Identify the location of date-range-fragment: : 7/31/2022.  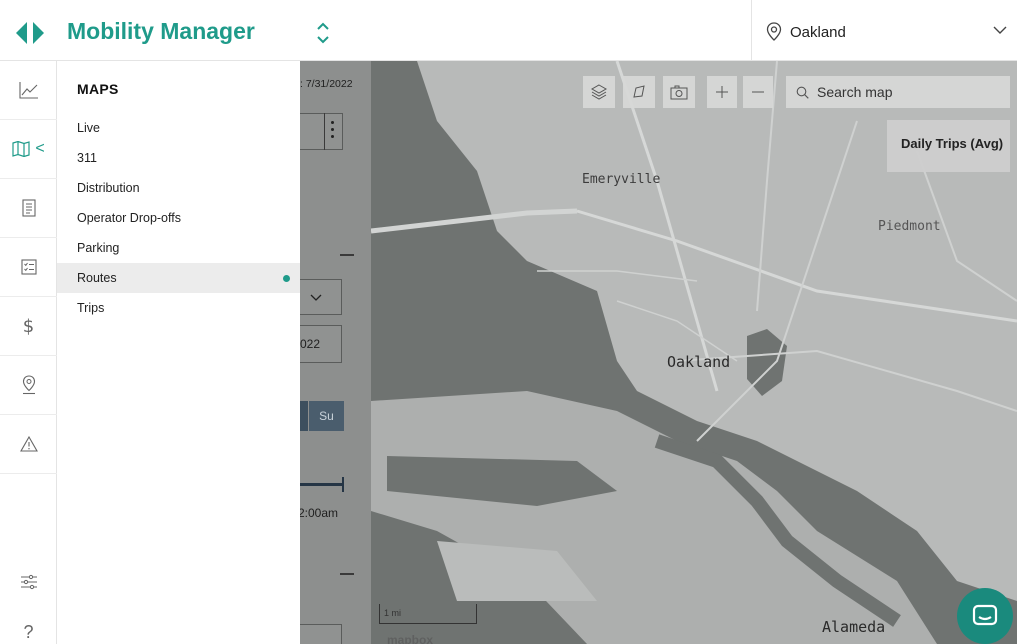
(326, 84).